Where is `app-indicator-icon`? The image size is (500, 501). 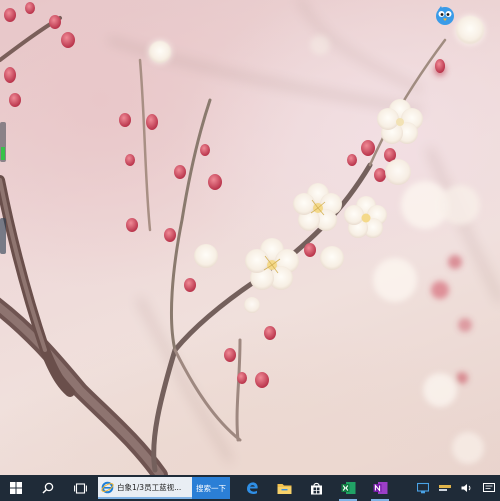 app-indicator-icon is located at coordinates (445, 488).